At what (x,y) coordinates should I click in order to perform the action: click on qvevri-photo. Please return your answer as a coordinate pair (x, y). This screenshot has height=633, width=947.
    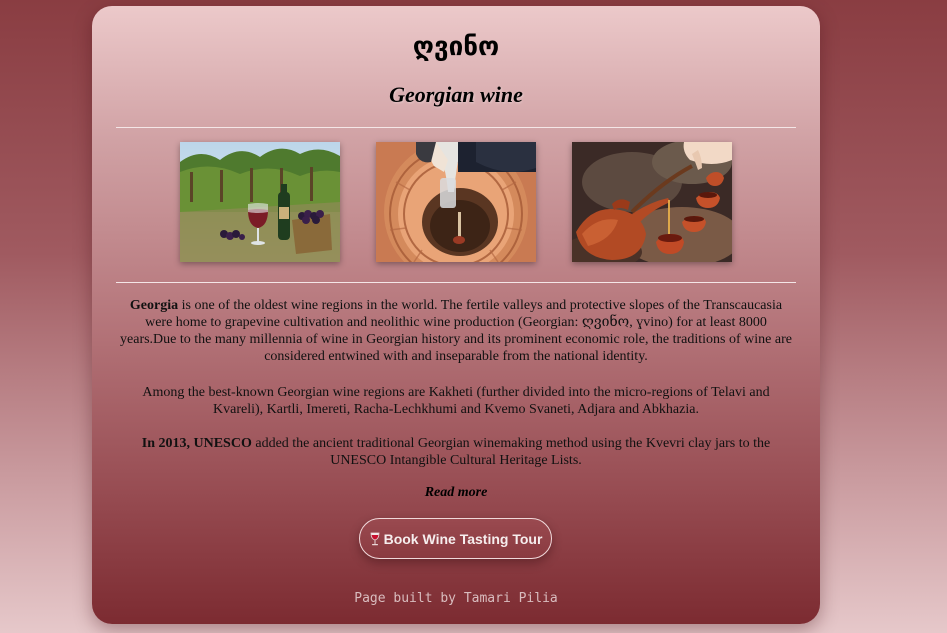
    Looking at the image, I should click on (456, 202).